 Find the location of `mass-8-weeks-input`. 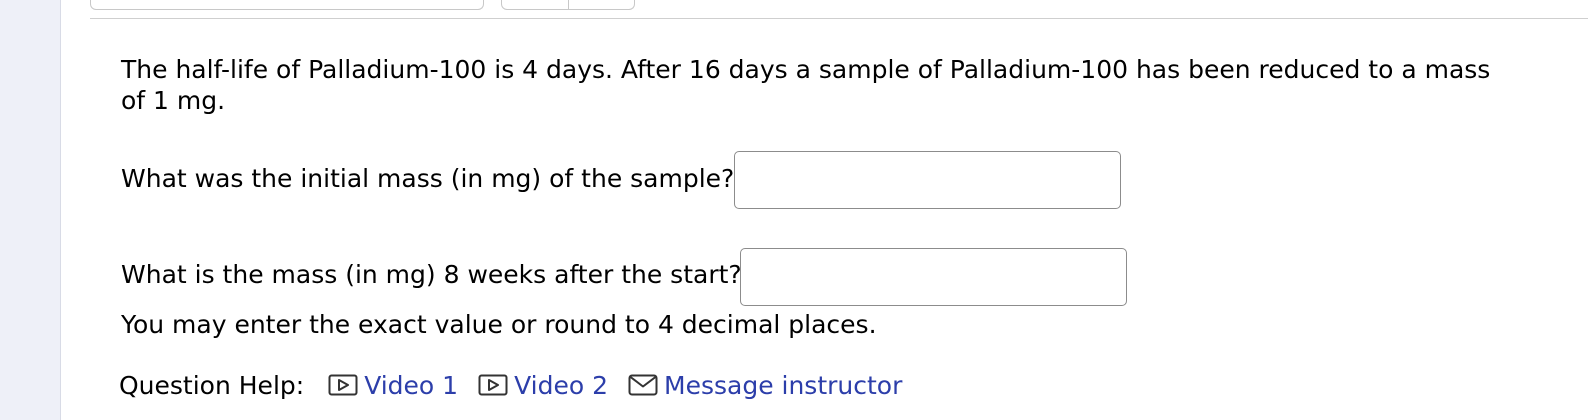

mass-8-weeks-input is located at coordinates (933, 277).